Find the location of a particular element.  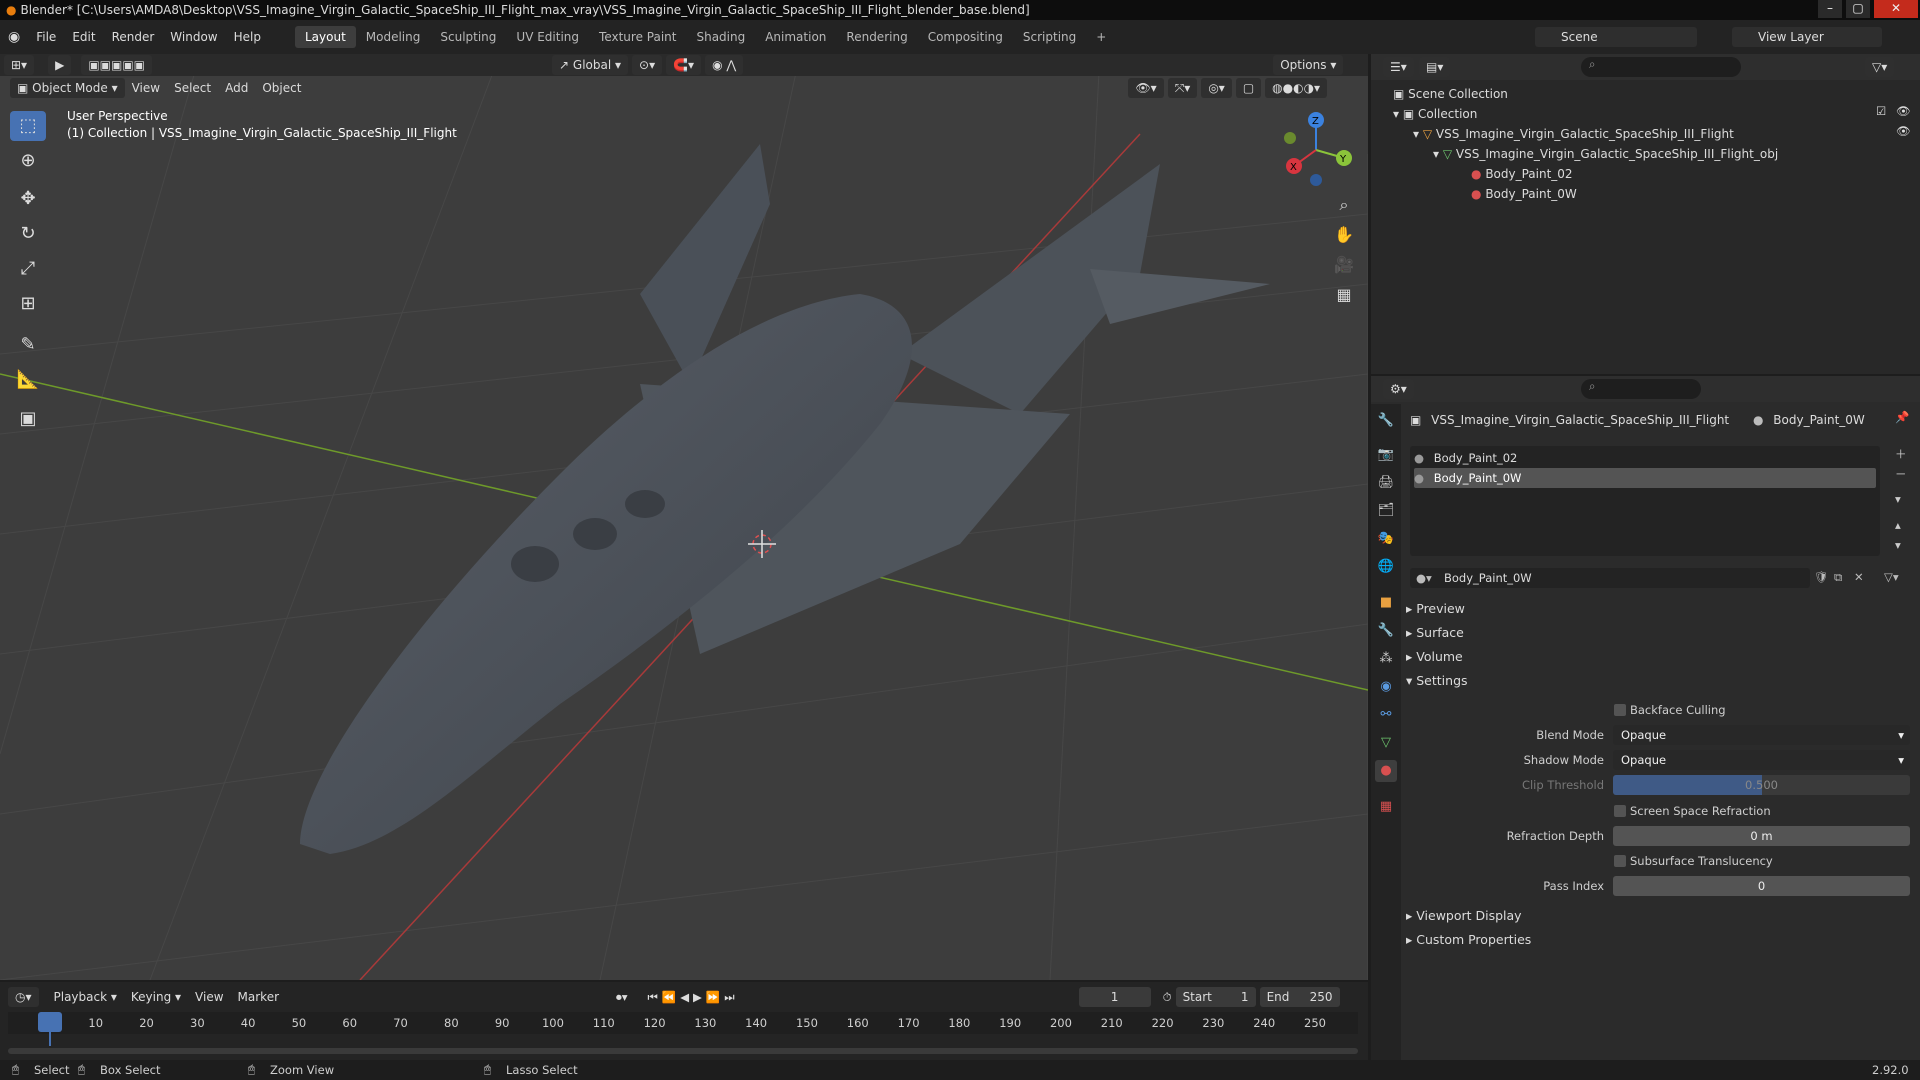

fake-user-icon: 🛡 is located at coordinates (1821, 577).